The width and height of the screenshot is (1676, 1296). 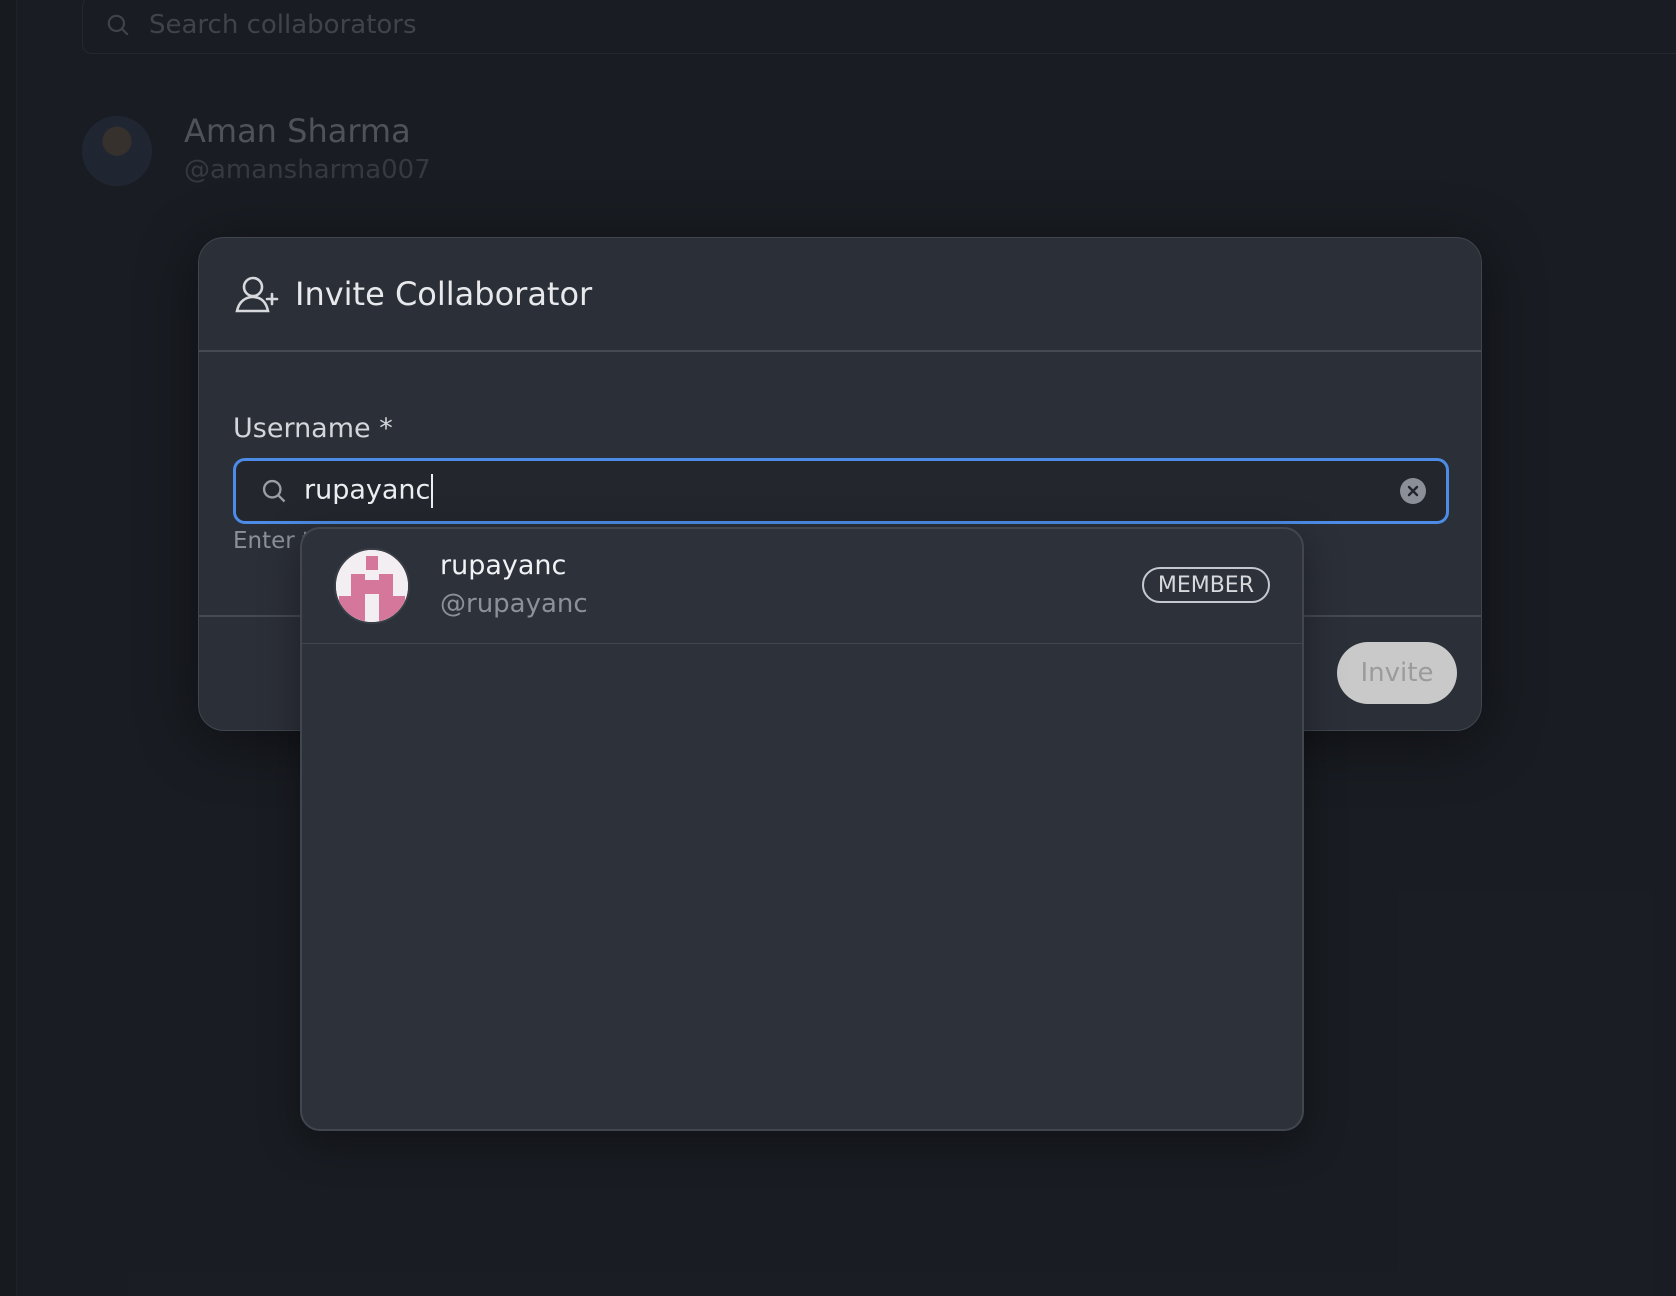 I want to click on search-icon, so click(x=274, y=491).